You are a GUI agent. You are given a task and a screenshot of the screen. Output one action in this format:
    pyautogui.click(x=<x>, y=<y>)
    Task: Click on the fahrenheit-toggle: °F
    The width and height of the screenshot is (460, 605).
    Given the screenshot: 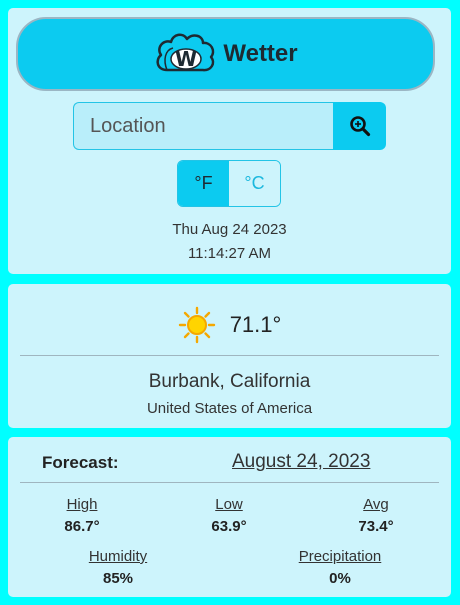 What is the action you would take?
    pyautogui.click(x=203, y=183)
    